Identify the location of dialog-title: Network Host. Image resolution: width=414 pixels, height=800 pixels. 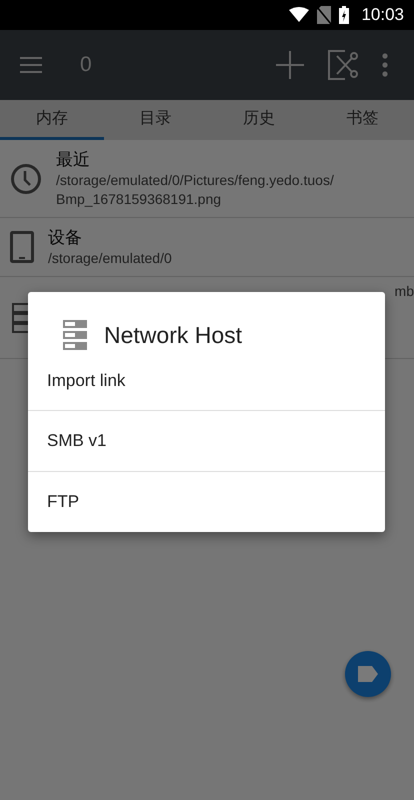
(173, 335).